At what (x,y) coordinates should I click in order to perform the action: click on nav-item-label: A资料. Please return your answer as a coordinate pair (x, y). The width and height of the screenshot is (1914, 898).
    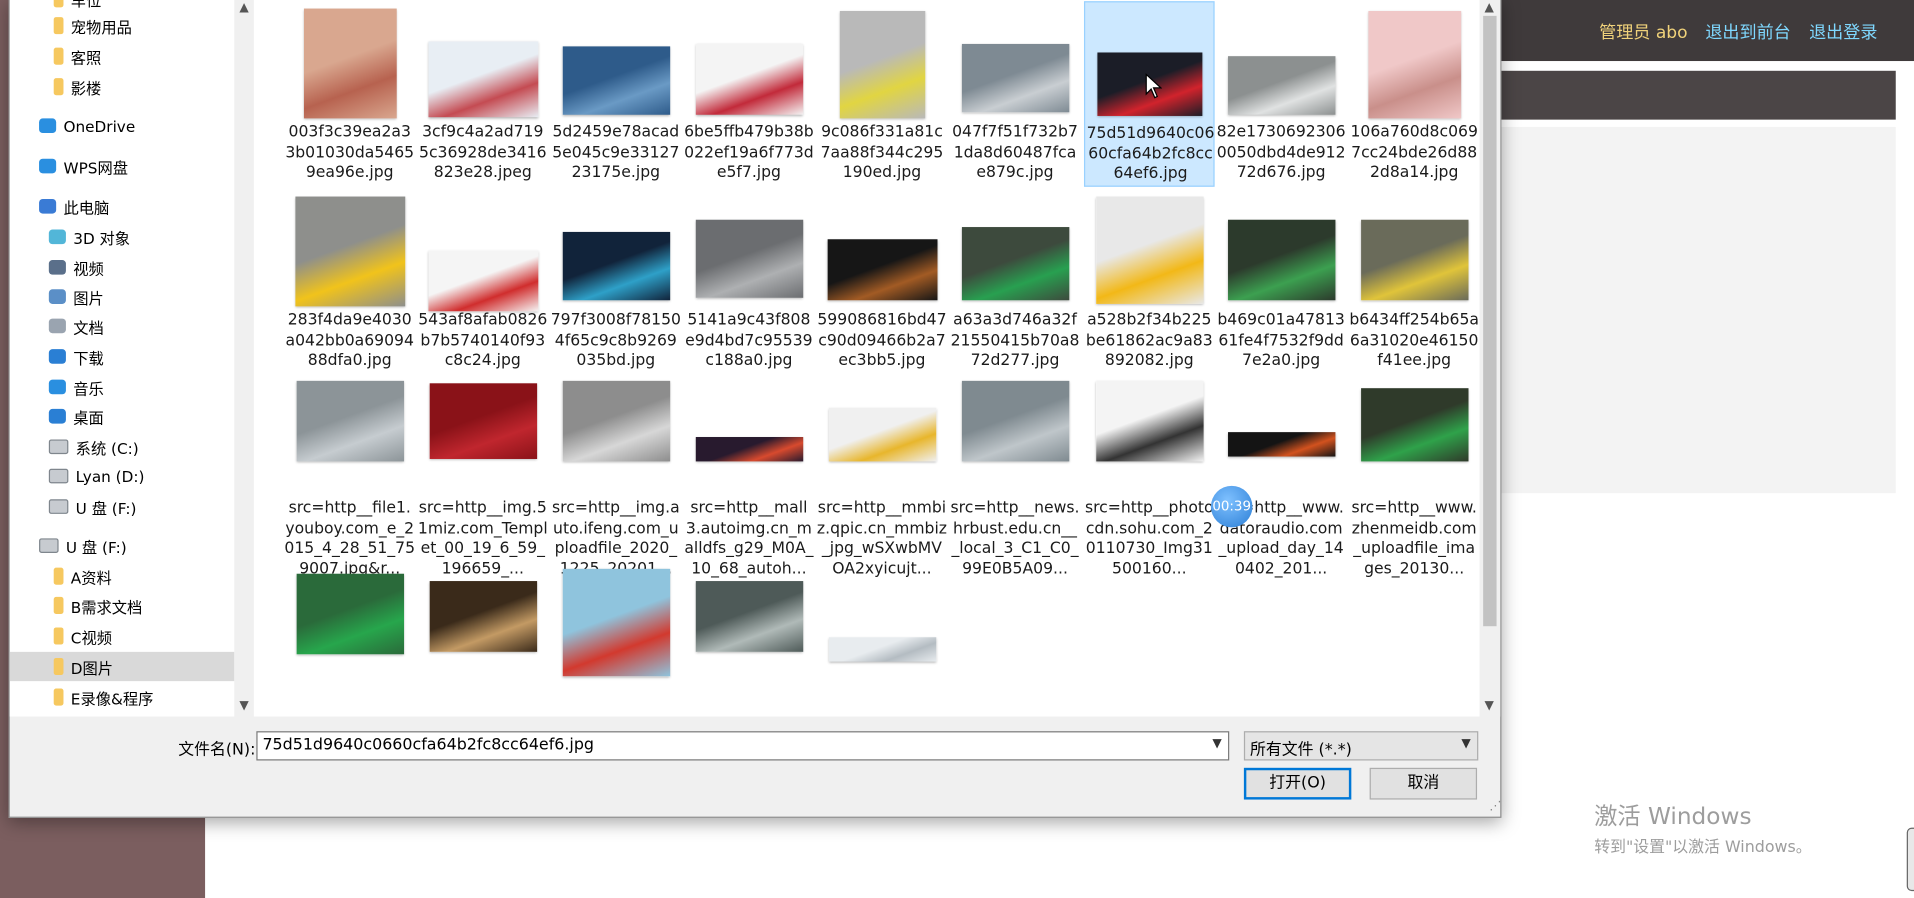
    Looking at the image, I should click on (91, 577).